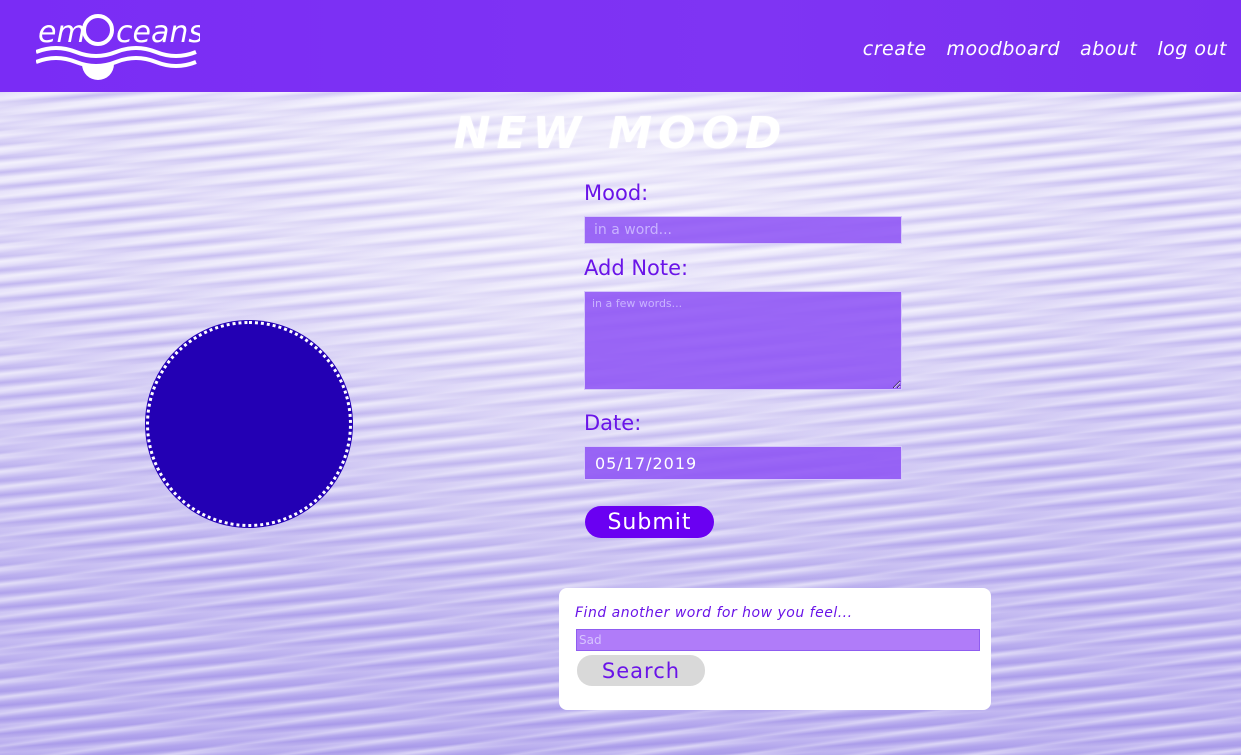 The image size is (1241, 755). Describe the element at coordinates (249, 424) in the screenshot. I see `mood-color-circle` at that location.